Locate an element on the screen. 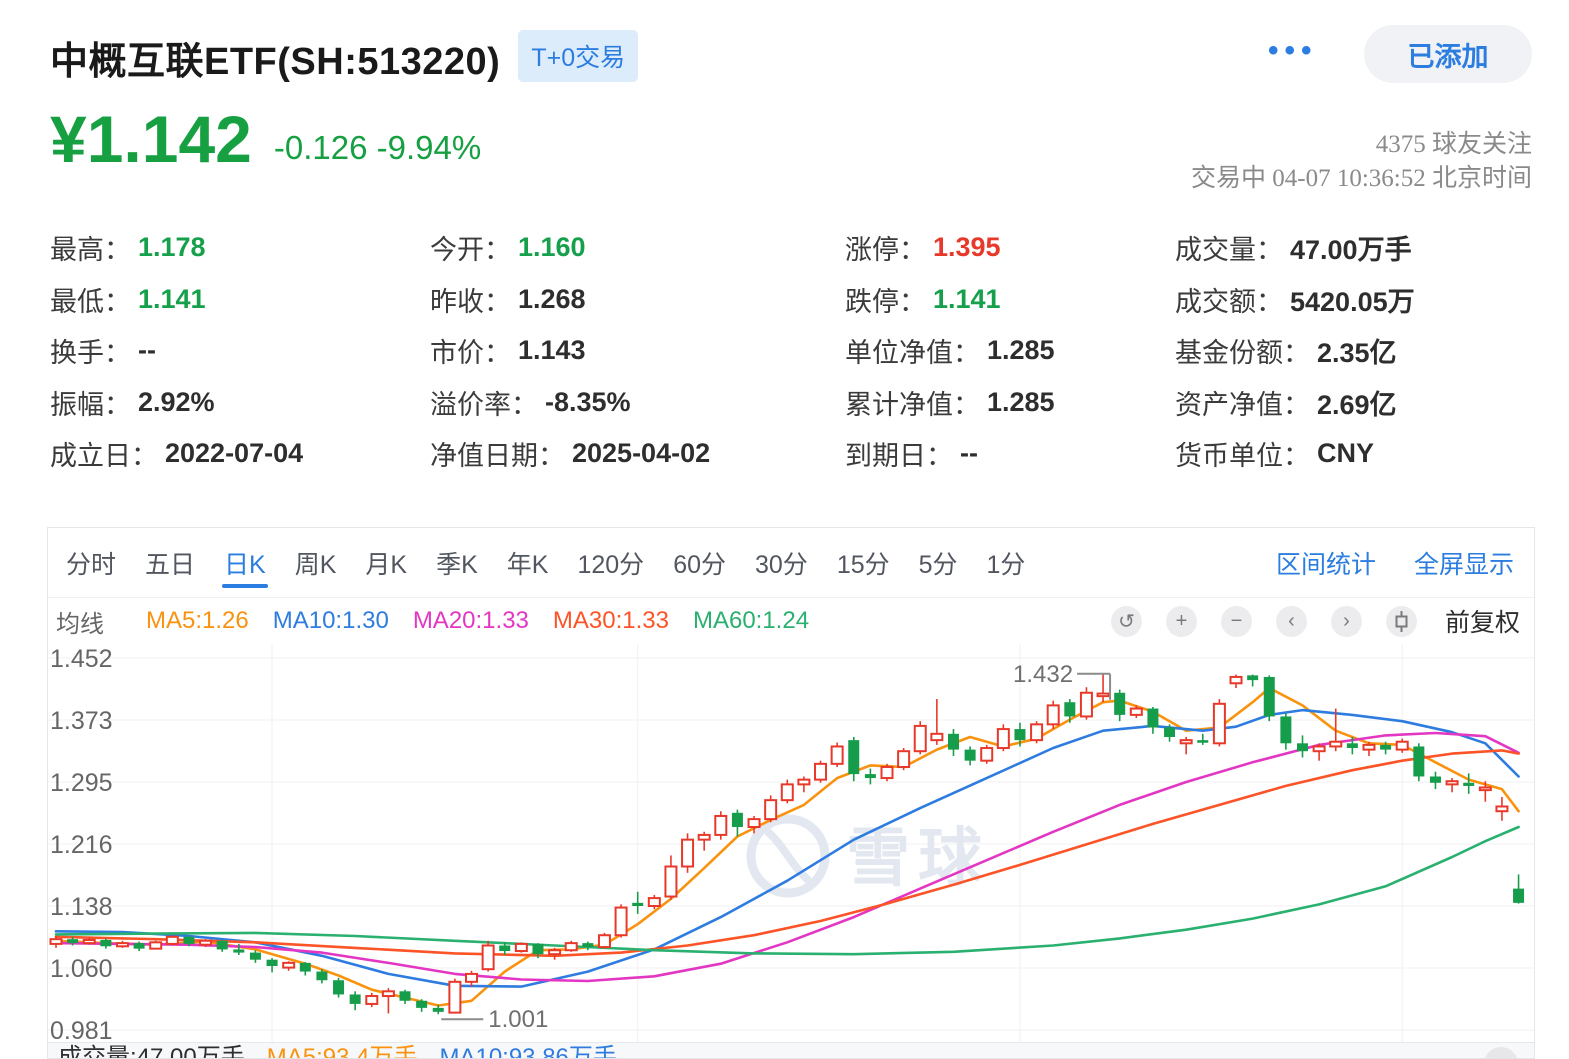 This screenshot has width=1569, height=1059. stat-row: 基金份额： 2.35亿 is located at coordinates (1295, 351).